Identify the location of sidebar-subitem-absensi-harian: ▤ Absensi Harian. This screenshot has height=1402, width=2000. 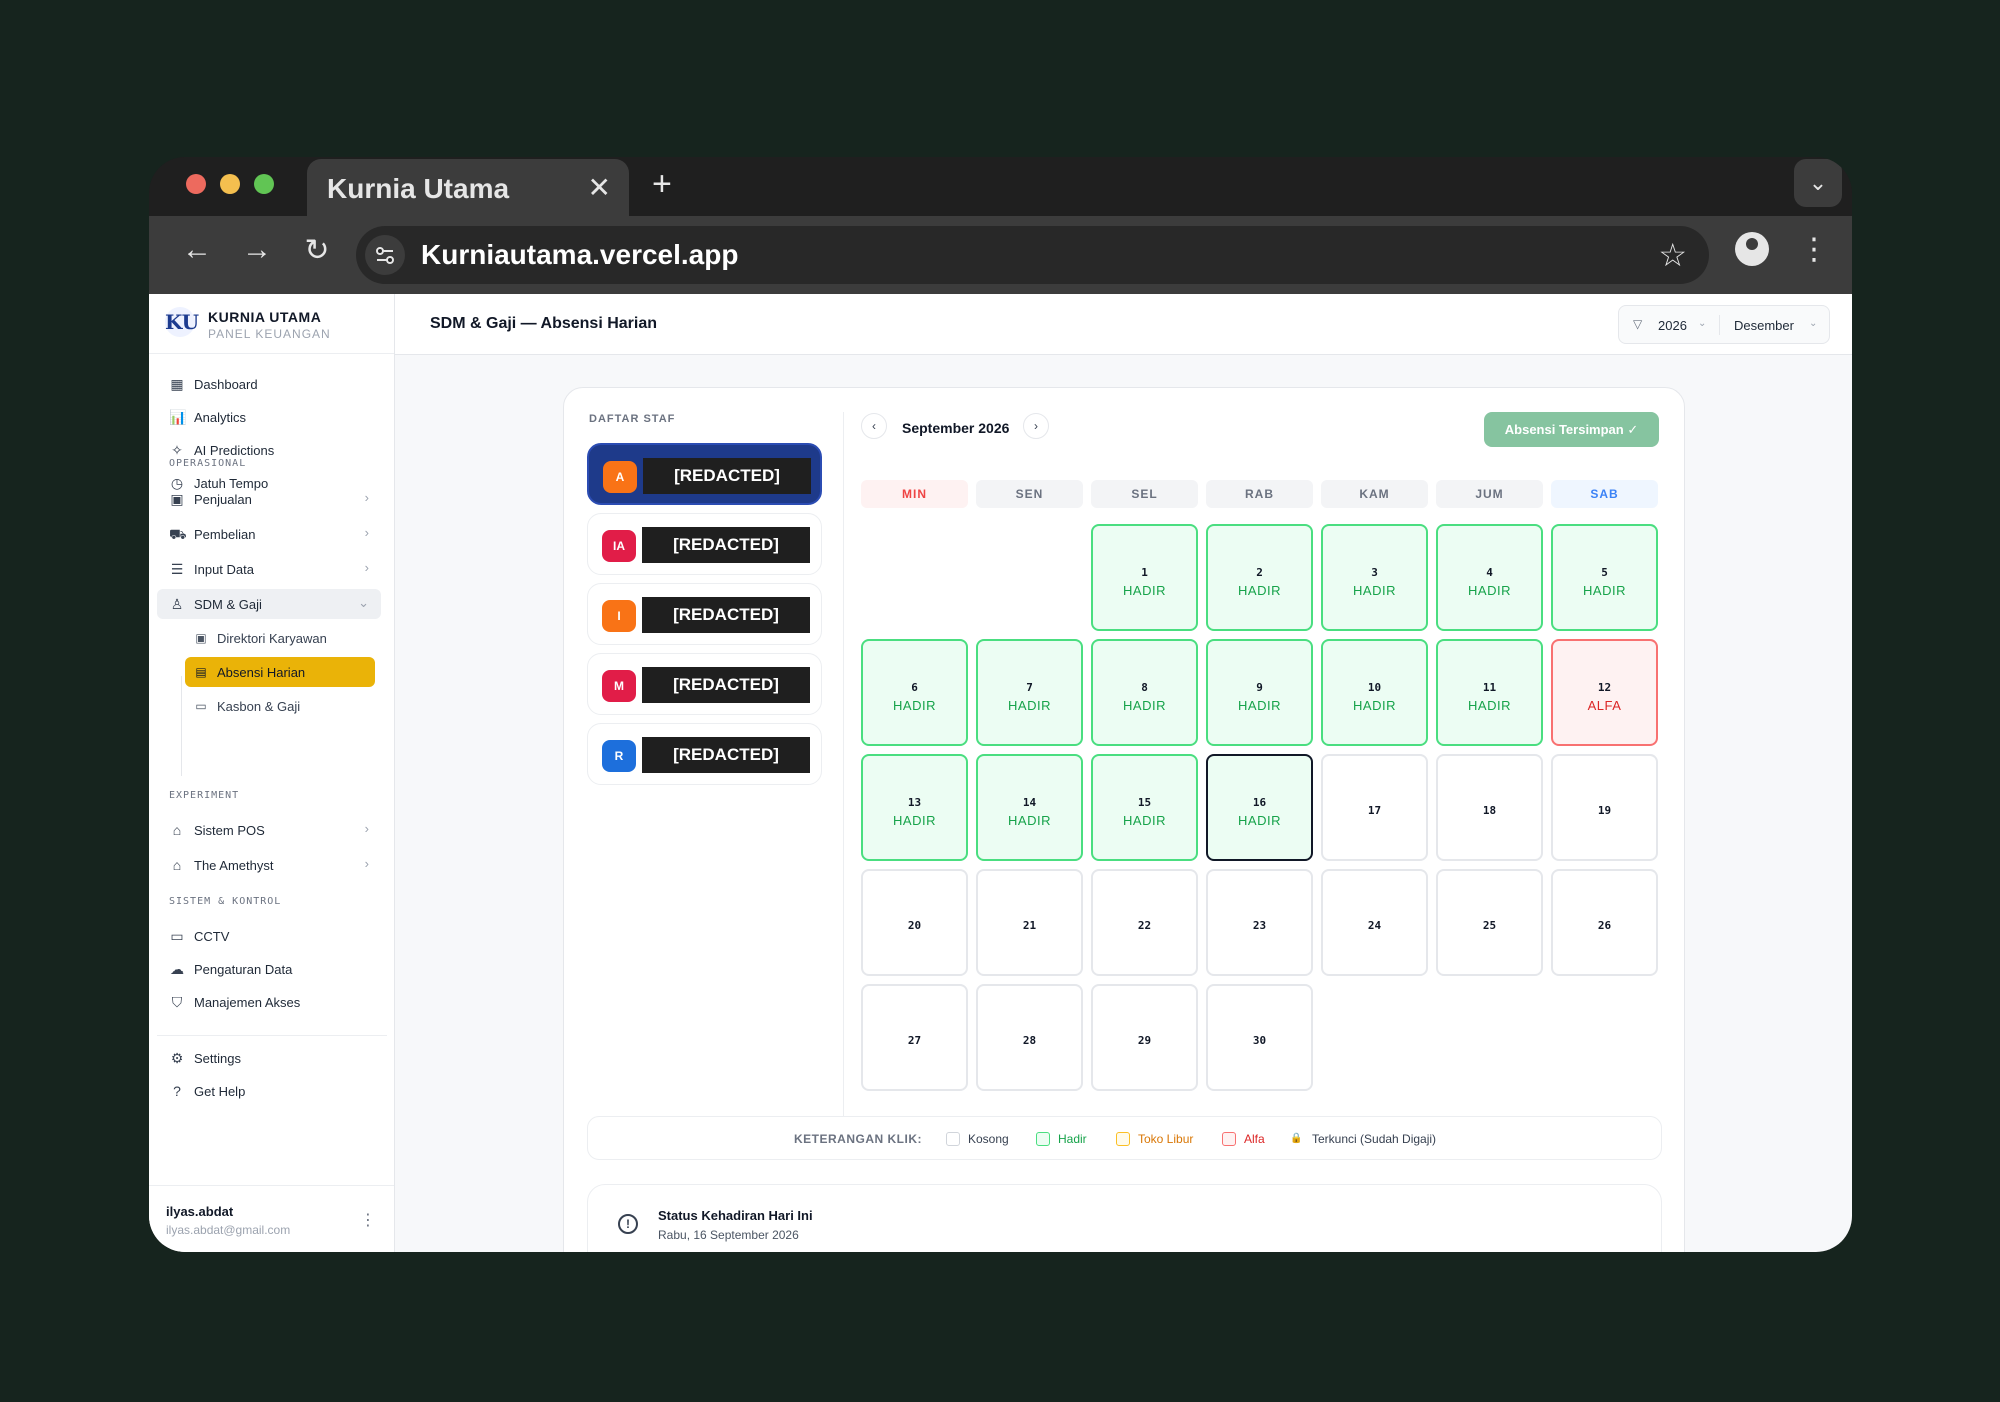
(280, 672).